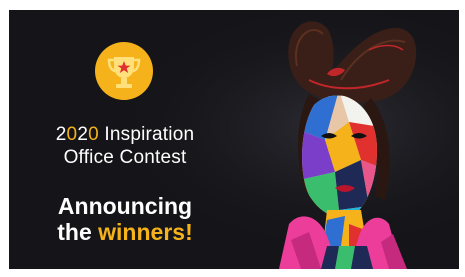 This screenshot has width=465, height=277. Describe the element at coordinates (125, 206) in the screenshot. I see `announce-line1: Announcing` at that location.